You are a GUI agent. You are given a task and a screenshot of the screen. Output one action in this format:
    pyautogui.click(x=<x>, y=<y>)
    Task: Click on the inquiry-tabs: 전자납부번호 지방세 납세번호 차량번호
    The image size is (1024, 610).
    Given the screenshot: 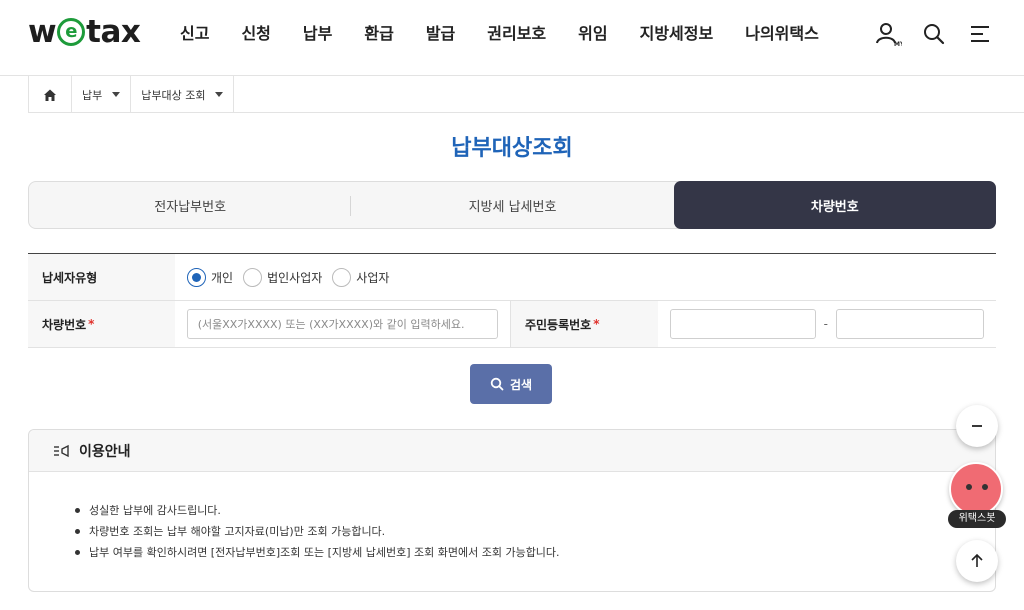 What is the action you would take?
    pyautogui.click(x=512, y=205)
    